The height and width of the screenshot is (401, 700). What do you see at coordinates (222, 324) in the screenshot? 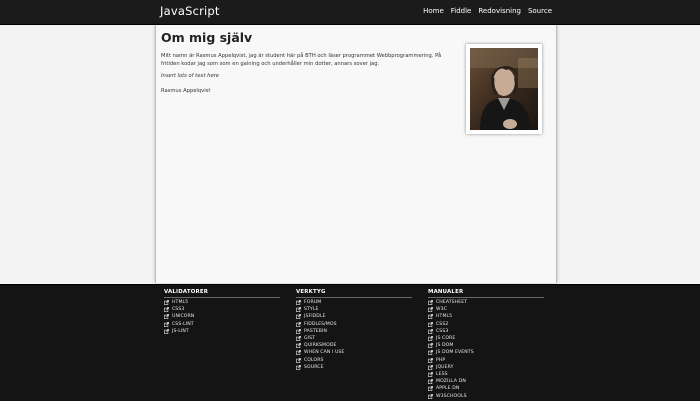
I see `list-item: CSS-LINT` at bounding box center [222, 324].